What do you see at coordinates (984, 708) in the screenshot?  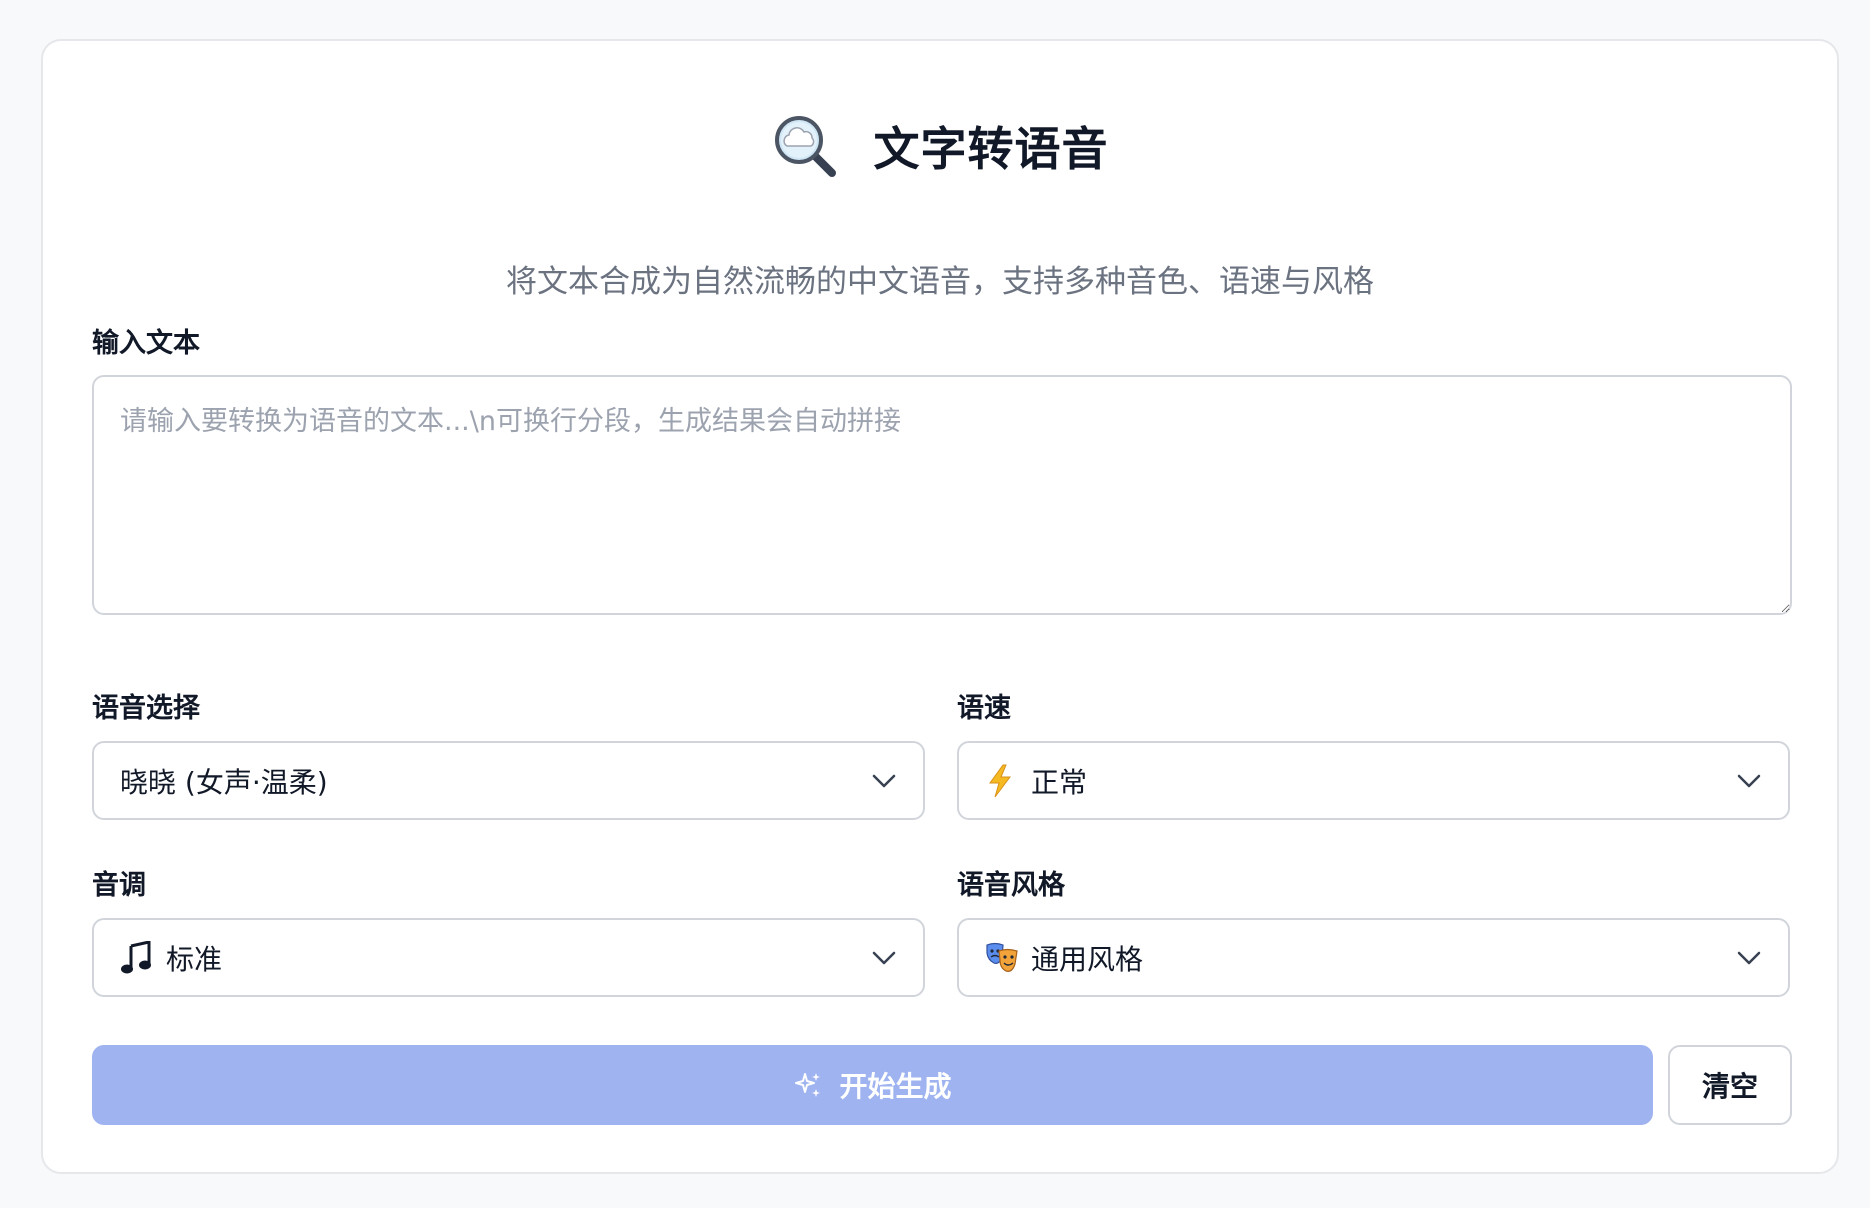 I see `speed-select-label: 语速` at bounding box center [984, 708].